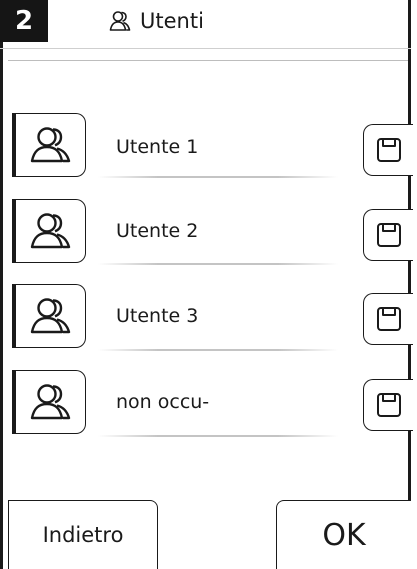 Image resolution: width=417 pixels, height=569 pixels. What do you see at coordinates (157, 316) in the screenshot?
I see `user-3-name: Utente 3` at bounding box center [157, 316].